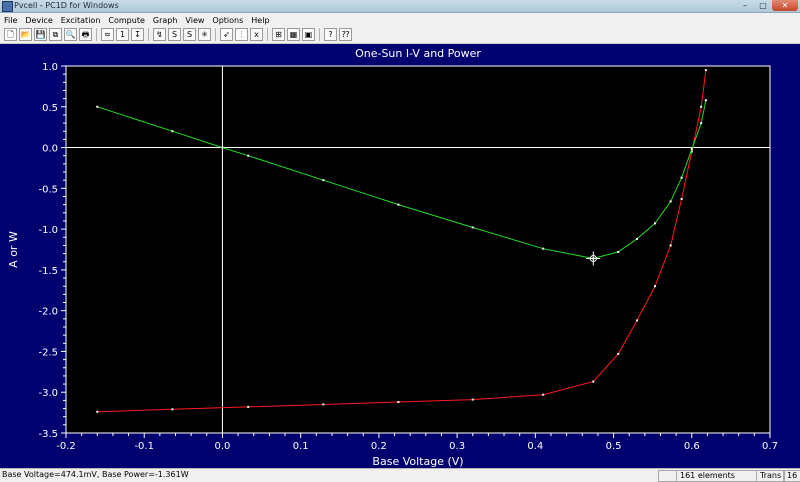 This screenshot has width=800, height=482. What do you see at coordinates (10, 34) in the screenshot?
I see `new-icon: 🗋` at bounding box center [10, 34].